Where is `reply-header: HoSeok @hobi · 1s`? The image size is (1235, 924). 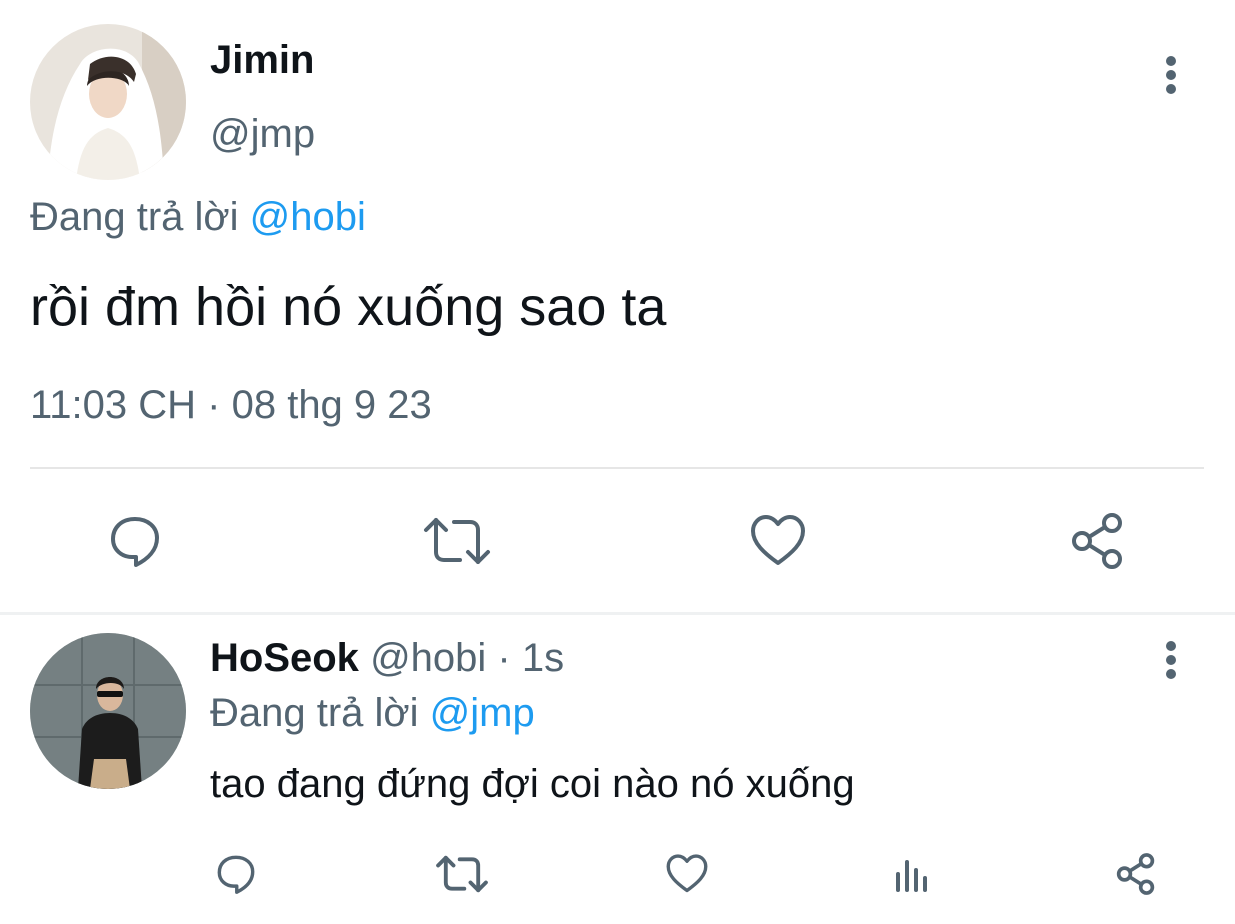 reply-header: HoSeok @hobi · 1s is located at coordinates (387, 658).